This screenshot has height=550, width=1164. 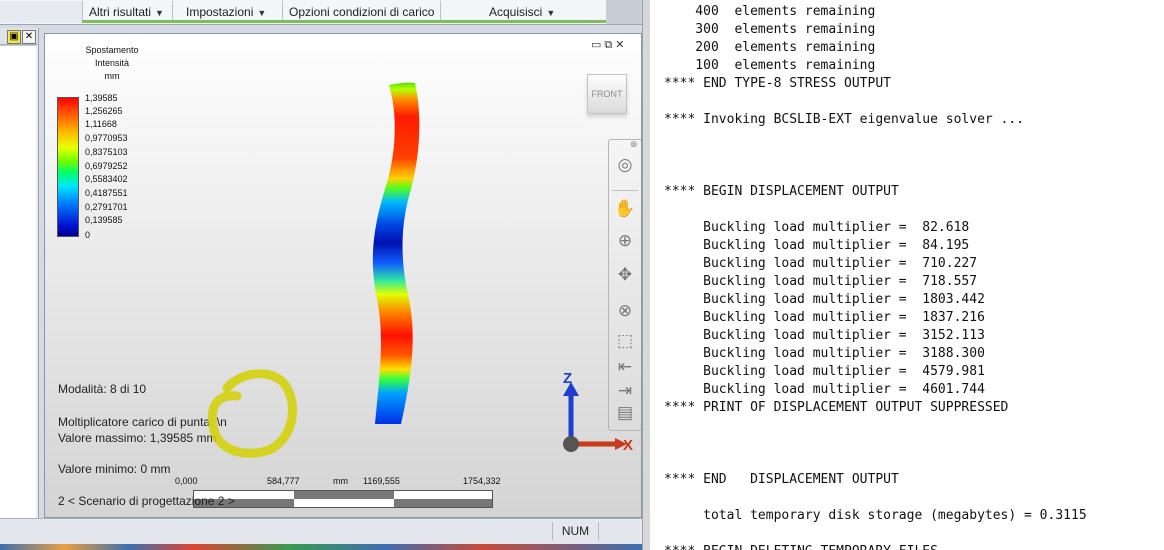 What do you see at coordinates (283, 481) in the screenshot?
I see `scale-tick-label: 584,777` at bounding box center [283, 481].